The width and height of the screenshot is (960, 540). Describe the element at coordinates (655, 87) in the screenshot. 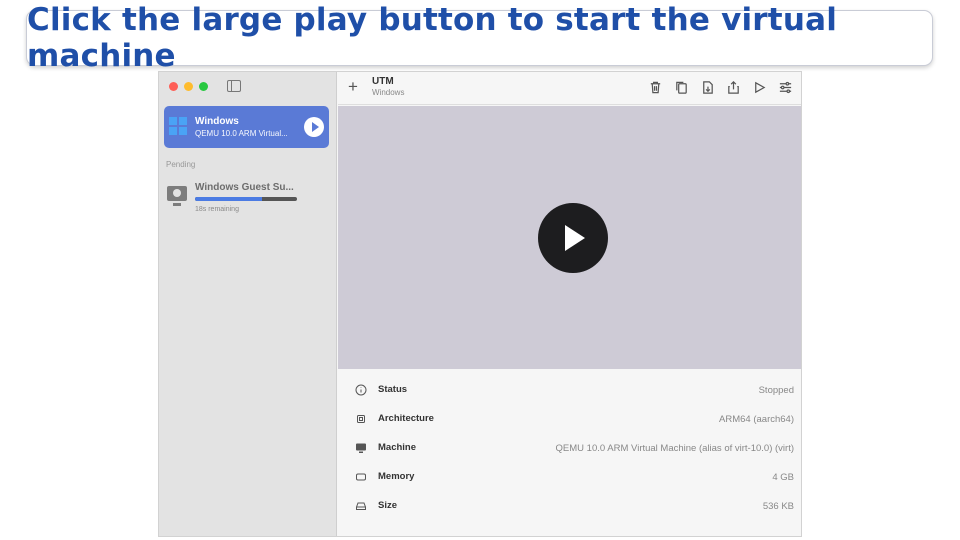

I see `trash-icon` at that location.